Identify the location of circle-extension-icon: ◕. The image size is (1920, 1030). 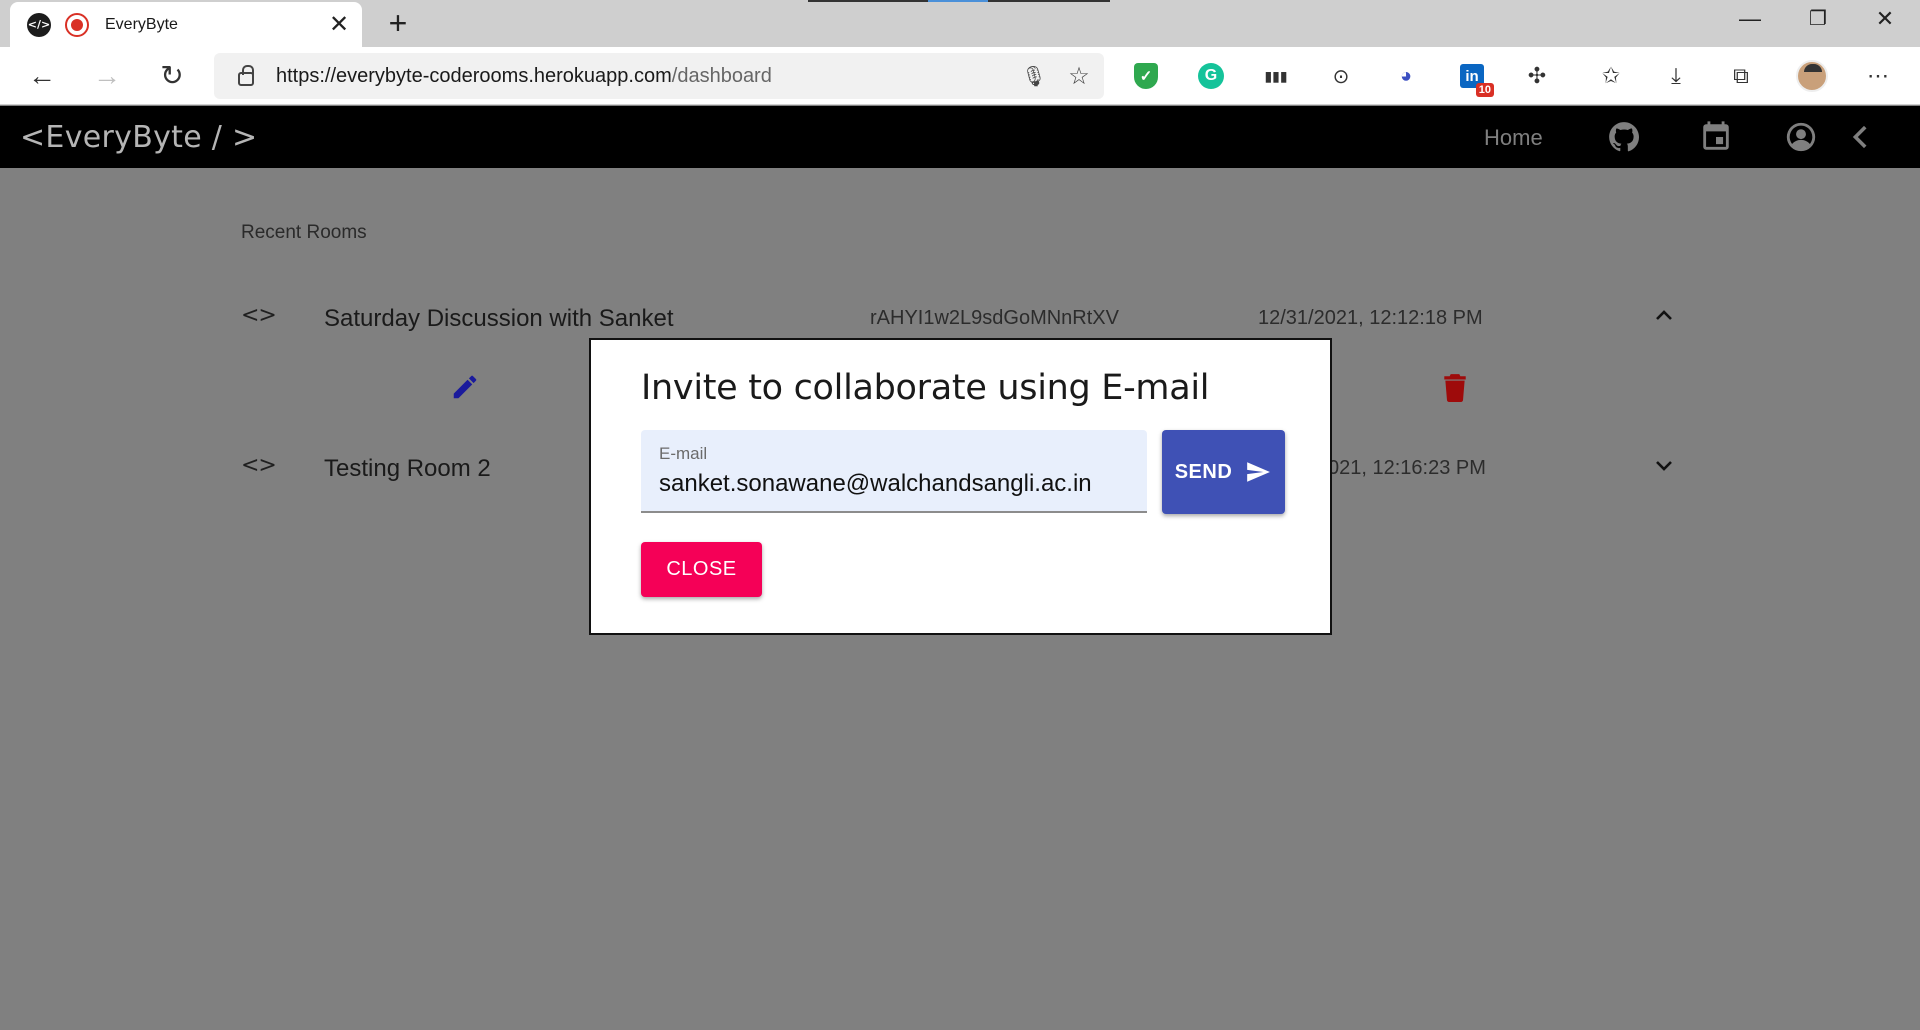
(1406, 76).